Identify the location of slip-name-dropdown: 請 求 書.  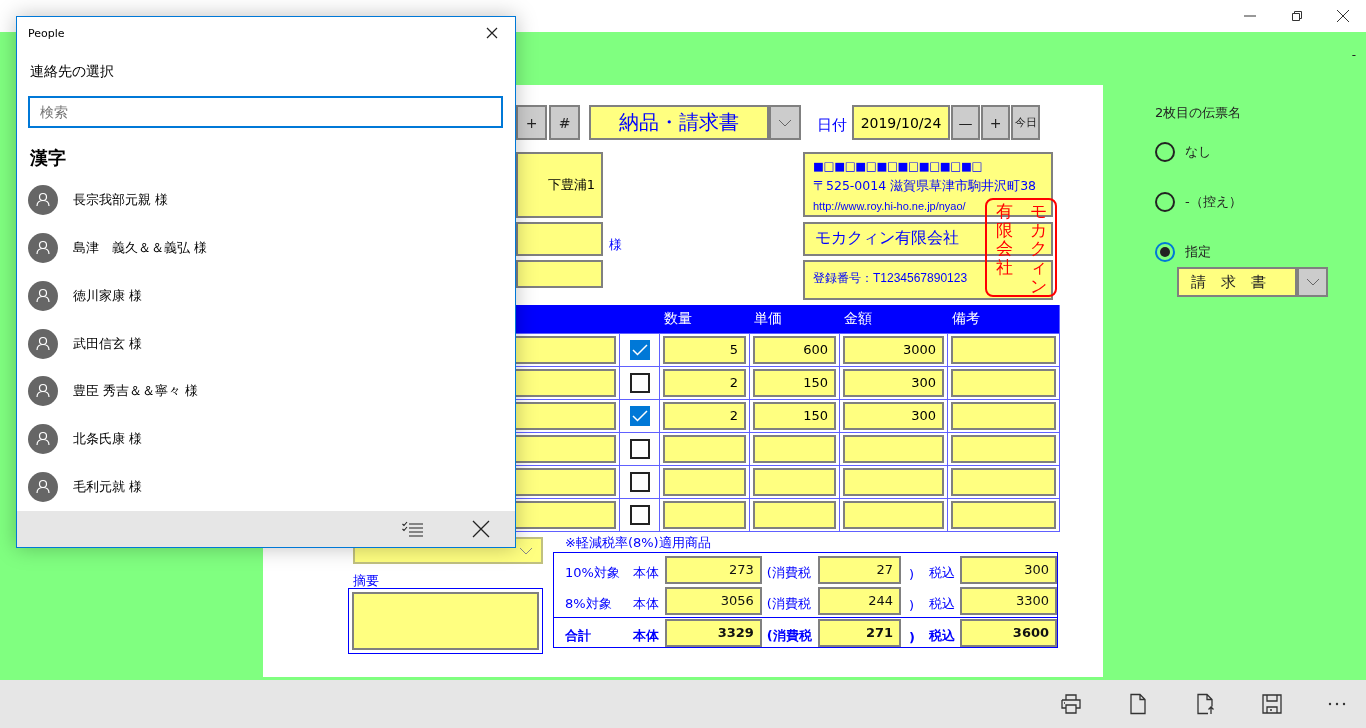
(1237, 282).